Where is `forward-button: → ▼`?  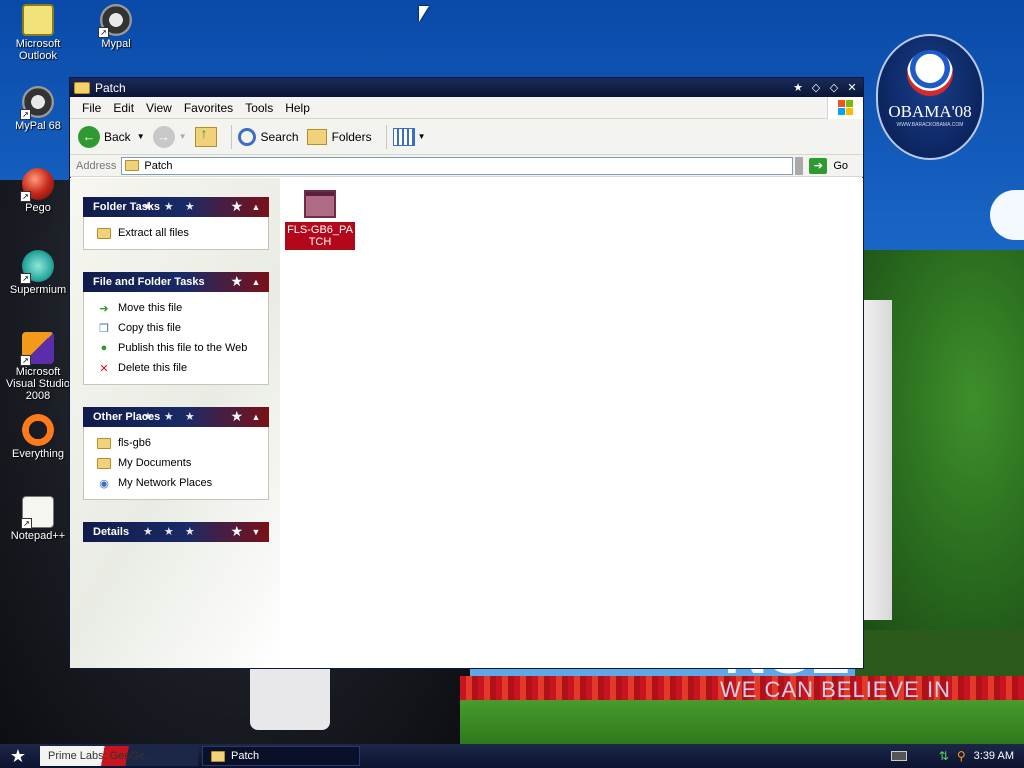
forward-button: → ▼ is located at coordinates (169, 136).